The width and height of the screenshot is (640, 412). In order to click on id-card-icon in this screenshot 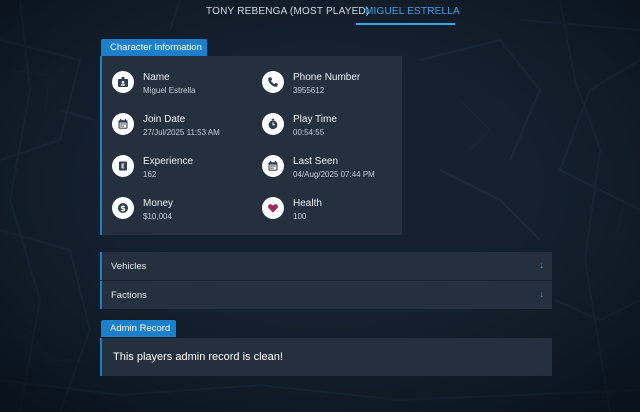, I will do `click(123, 82)`.